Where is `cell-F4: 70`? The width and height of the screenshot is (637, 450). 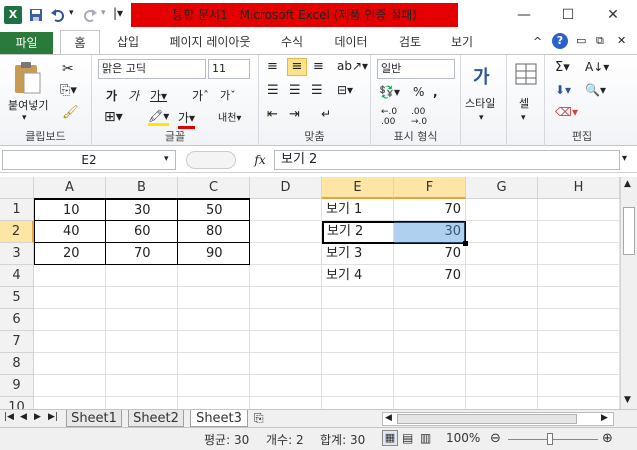 cell-F4: 70 is located at coordinates (430, 276).